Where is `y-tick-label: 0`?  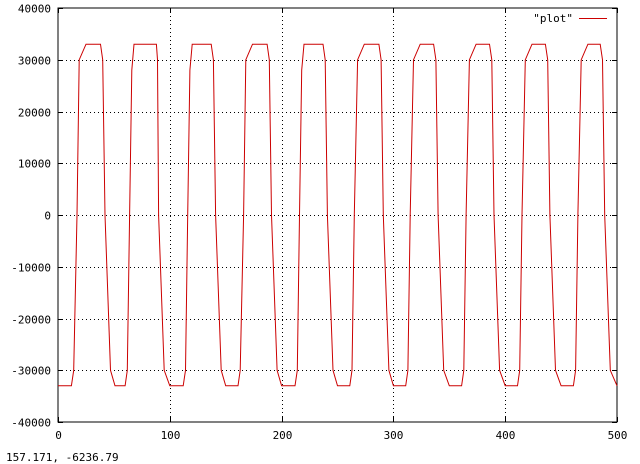
y-tick-label: 0 is located at coordinates (47, 216).